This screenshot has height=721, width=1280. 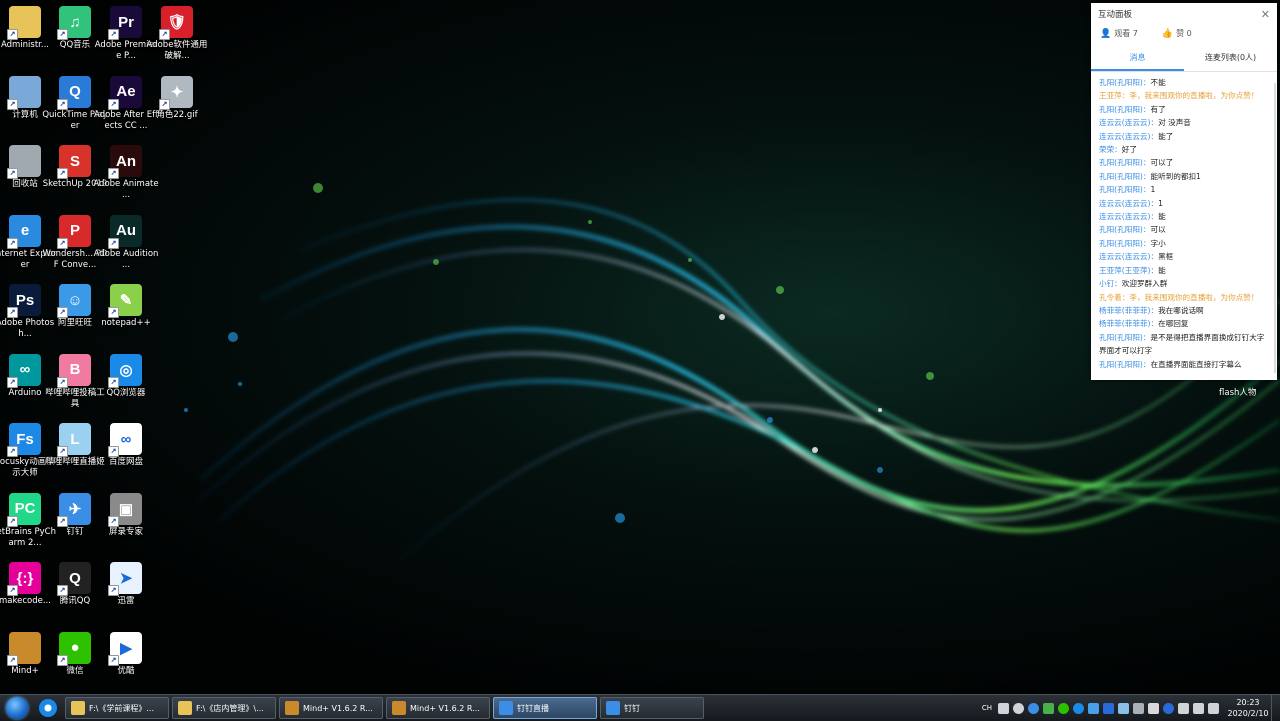 I want to click on green-app-icon, so click(x=1048, y=708).